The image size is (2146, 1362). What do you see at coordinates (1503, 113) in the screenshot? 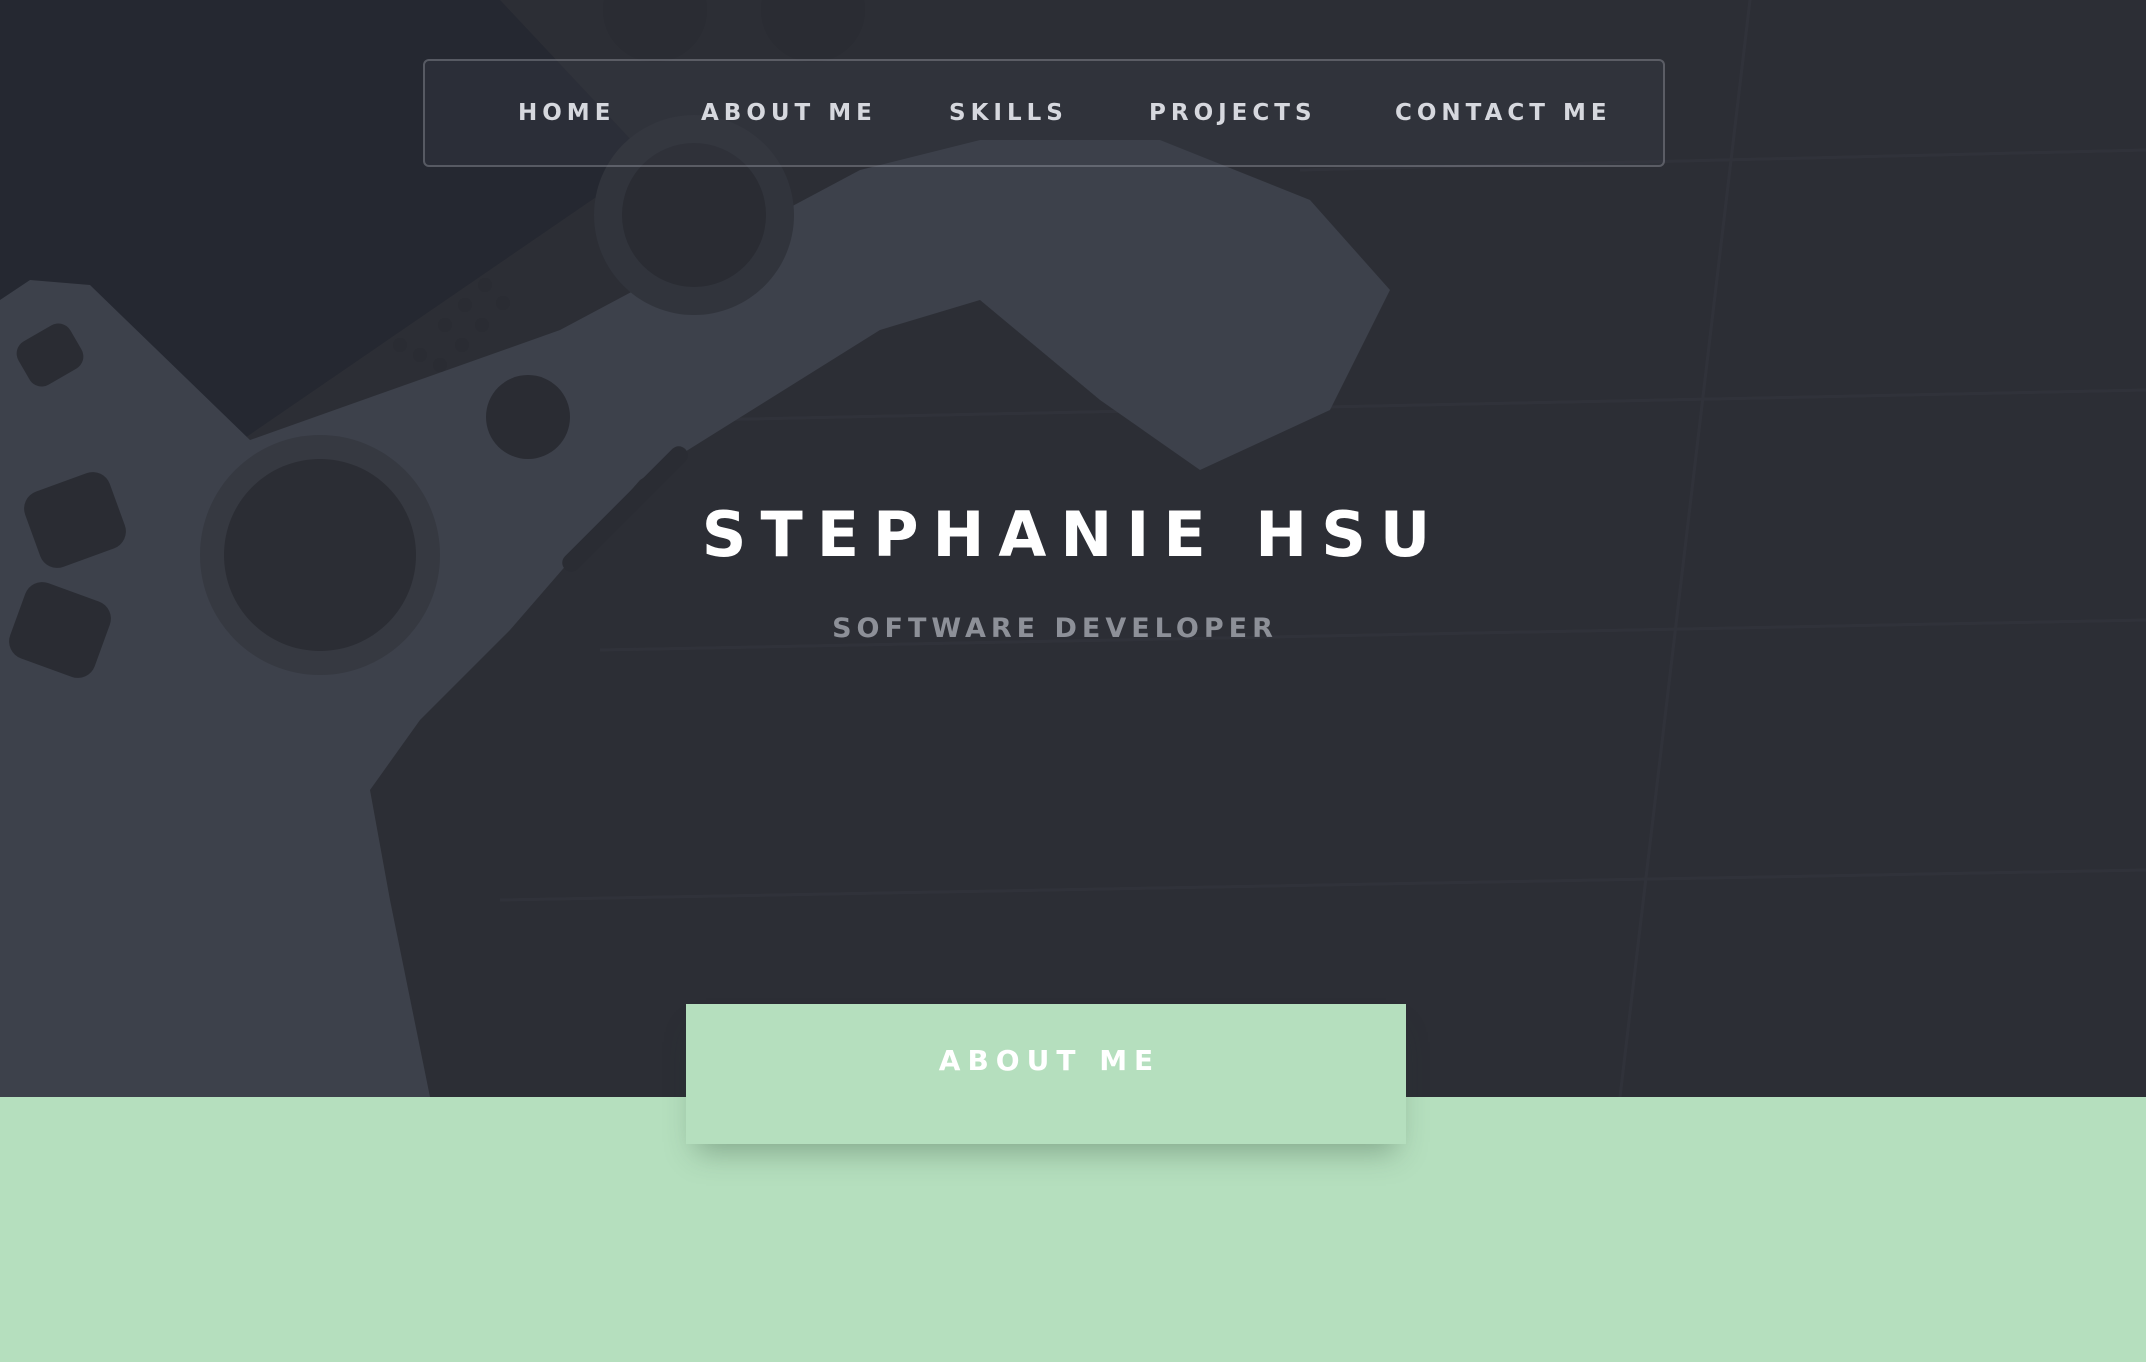
I see `nav-link-contact-me: CONTACT ME` at bounding box center [1503, 113].